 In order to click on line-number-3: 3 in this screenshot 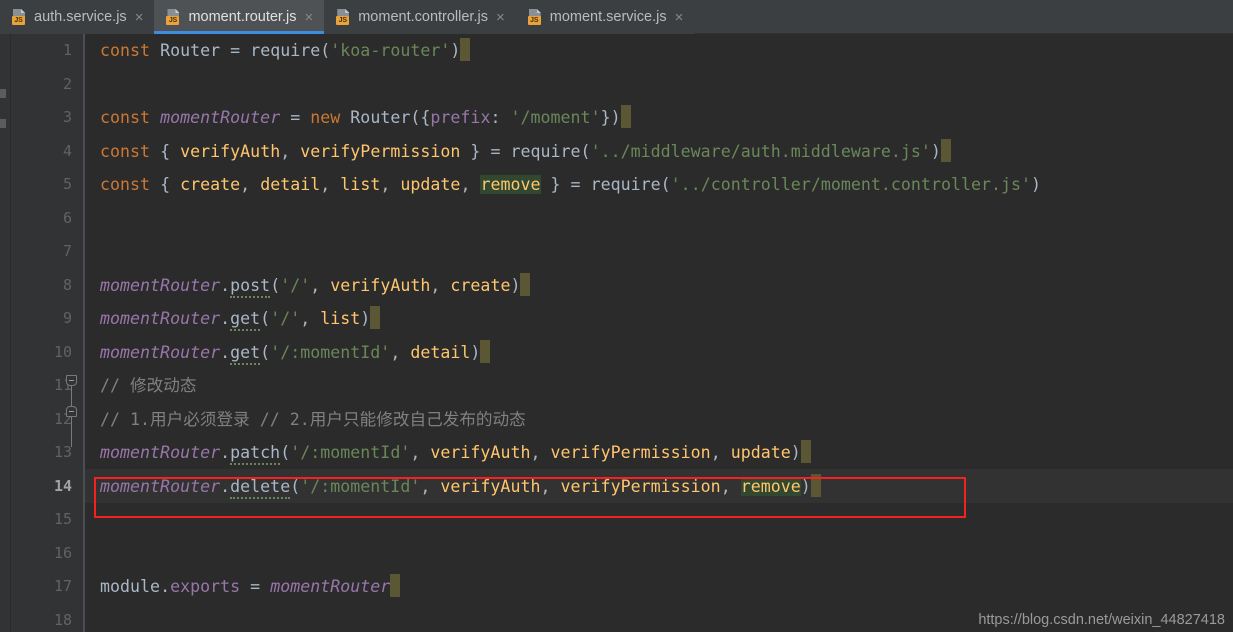, I will do `click(67, 117)`.